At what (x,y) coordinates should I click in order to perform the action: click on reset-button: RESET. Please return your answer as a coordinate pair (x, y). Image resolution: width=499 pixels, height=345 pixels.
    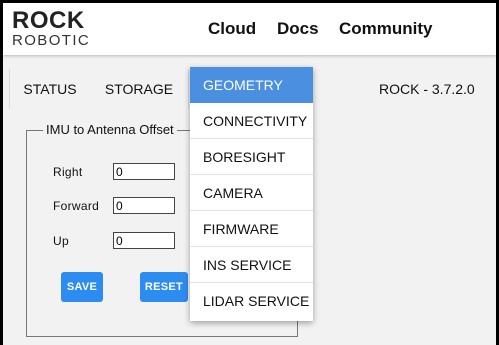
    Looking at the image, I should click on (164, 287).